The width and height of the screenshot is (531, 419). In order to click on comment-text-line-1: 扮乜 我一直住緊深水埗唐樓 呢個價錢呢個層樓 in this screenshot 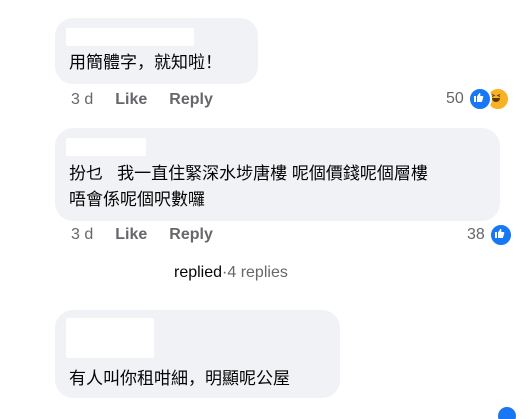, I will do `click(248, 173)`.